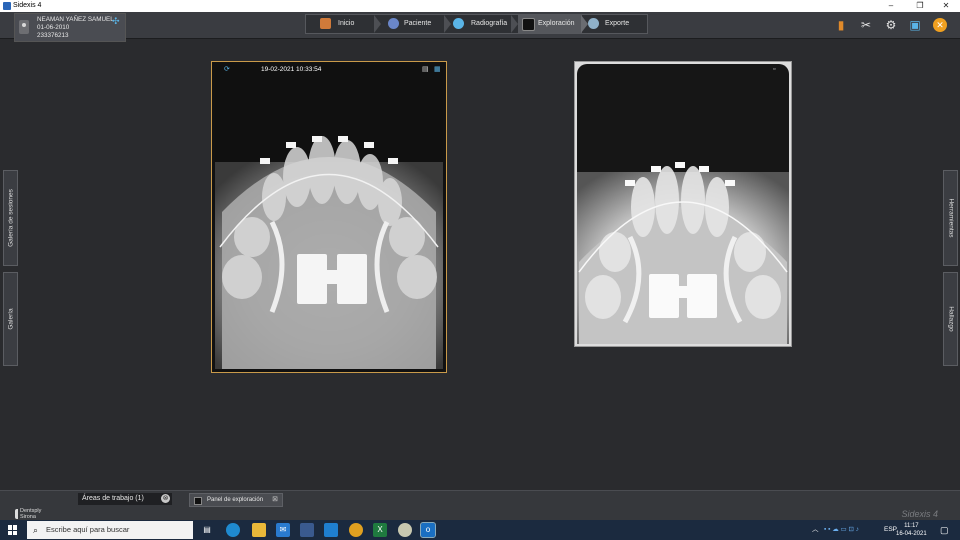  What do you see at coordinates (380, 530) in the screenshot?
I see `excel-icon: X` at bounding box center [380, 530].